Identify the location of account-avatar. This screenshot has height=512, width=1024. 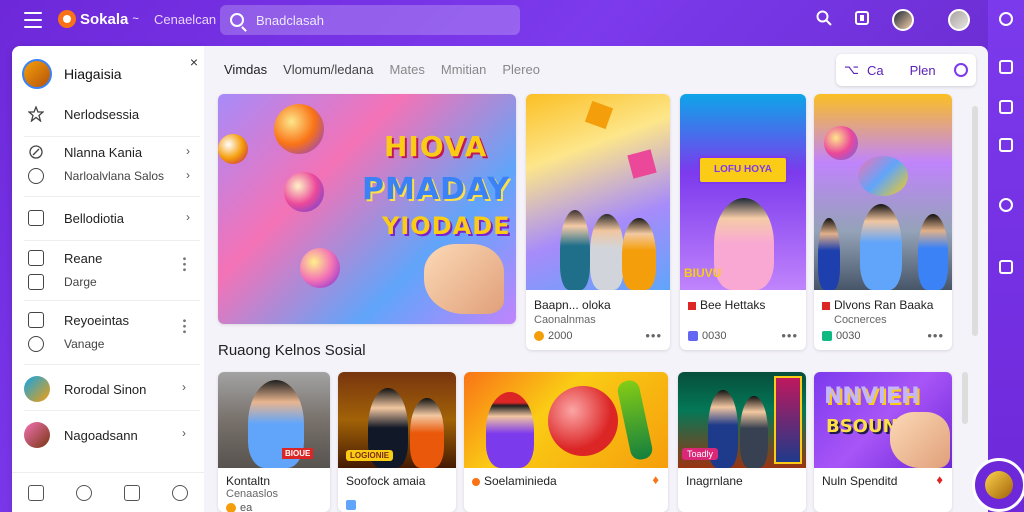
(959, 20).